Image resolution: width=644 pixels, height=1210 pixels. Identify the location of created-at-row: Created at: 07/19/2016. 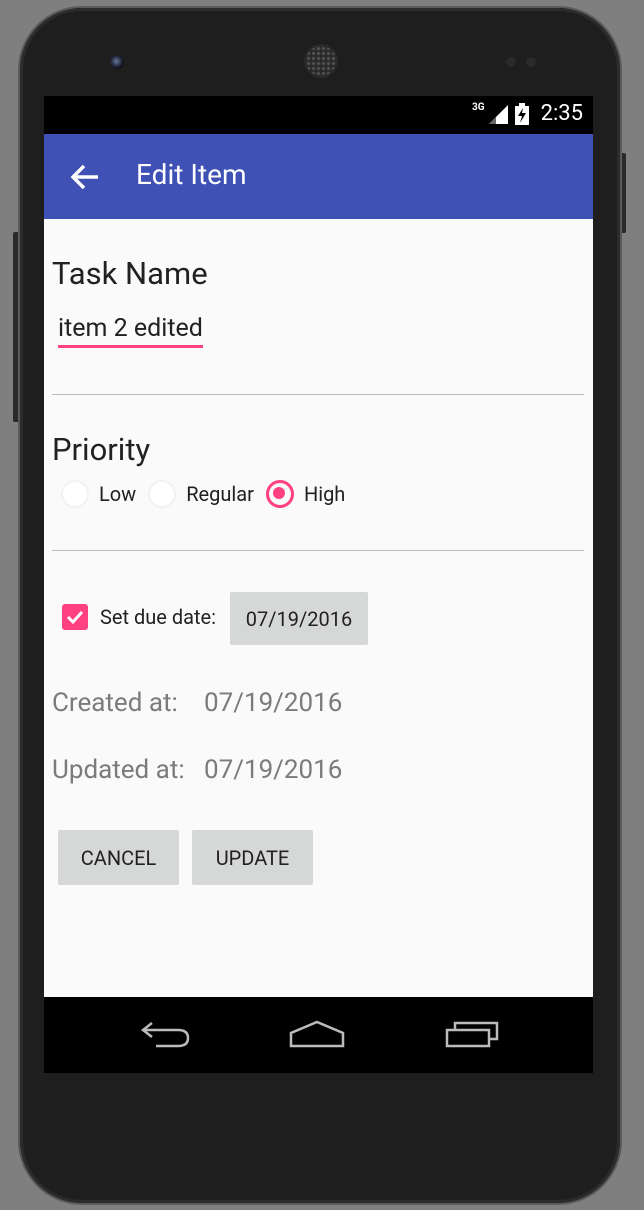
(197, 703).